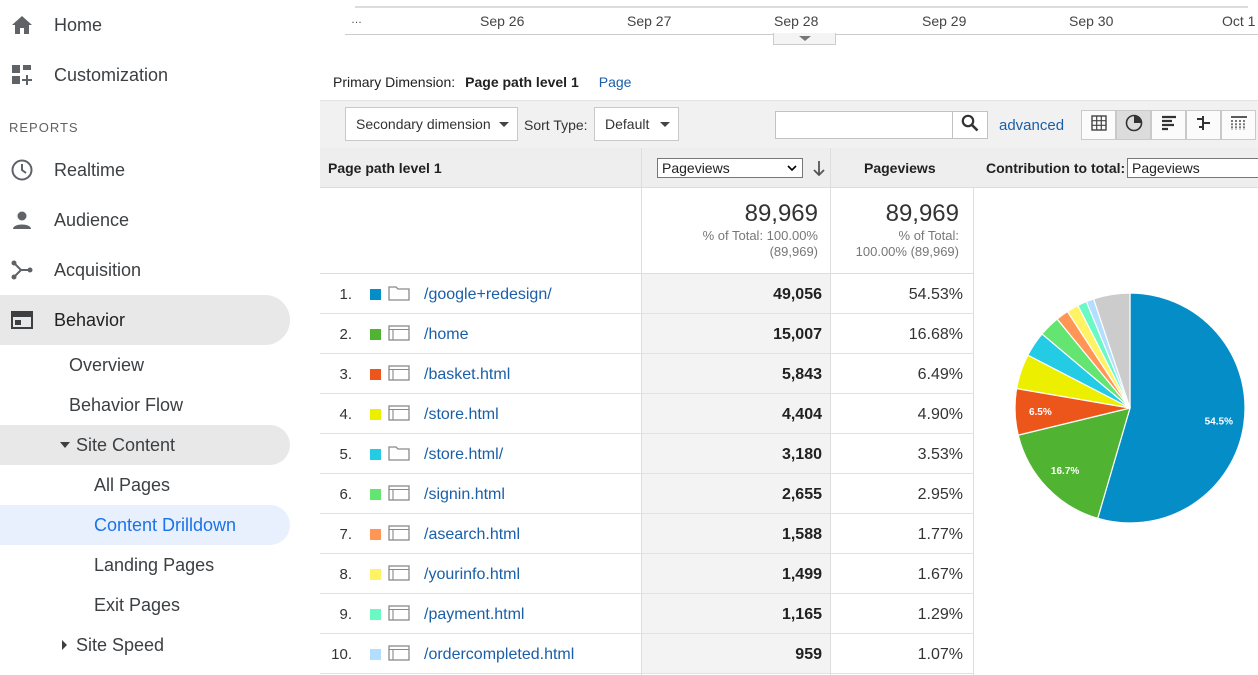  Describe the element at coordinates (760, 235) in the screenshot. I see `total-metric-pct: % of Total: 100.00%` at that location.